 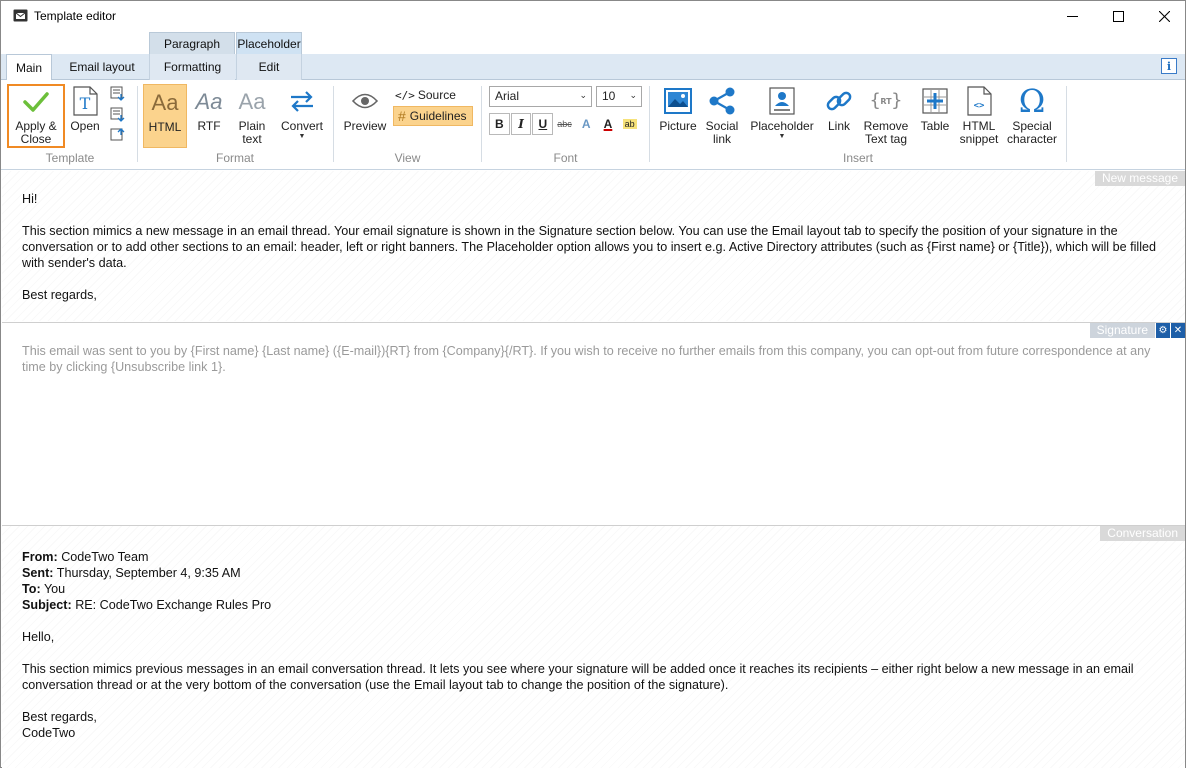 I want to click on minimize-icon, so click(x=1072, y=16).